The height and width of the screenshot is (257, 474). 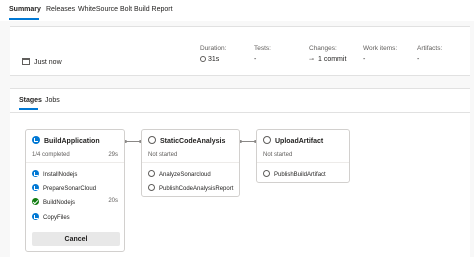 I want to click on stage-status: 1/4 completed, so click(x=51, y=155).